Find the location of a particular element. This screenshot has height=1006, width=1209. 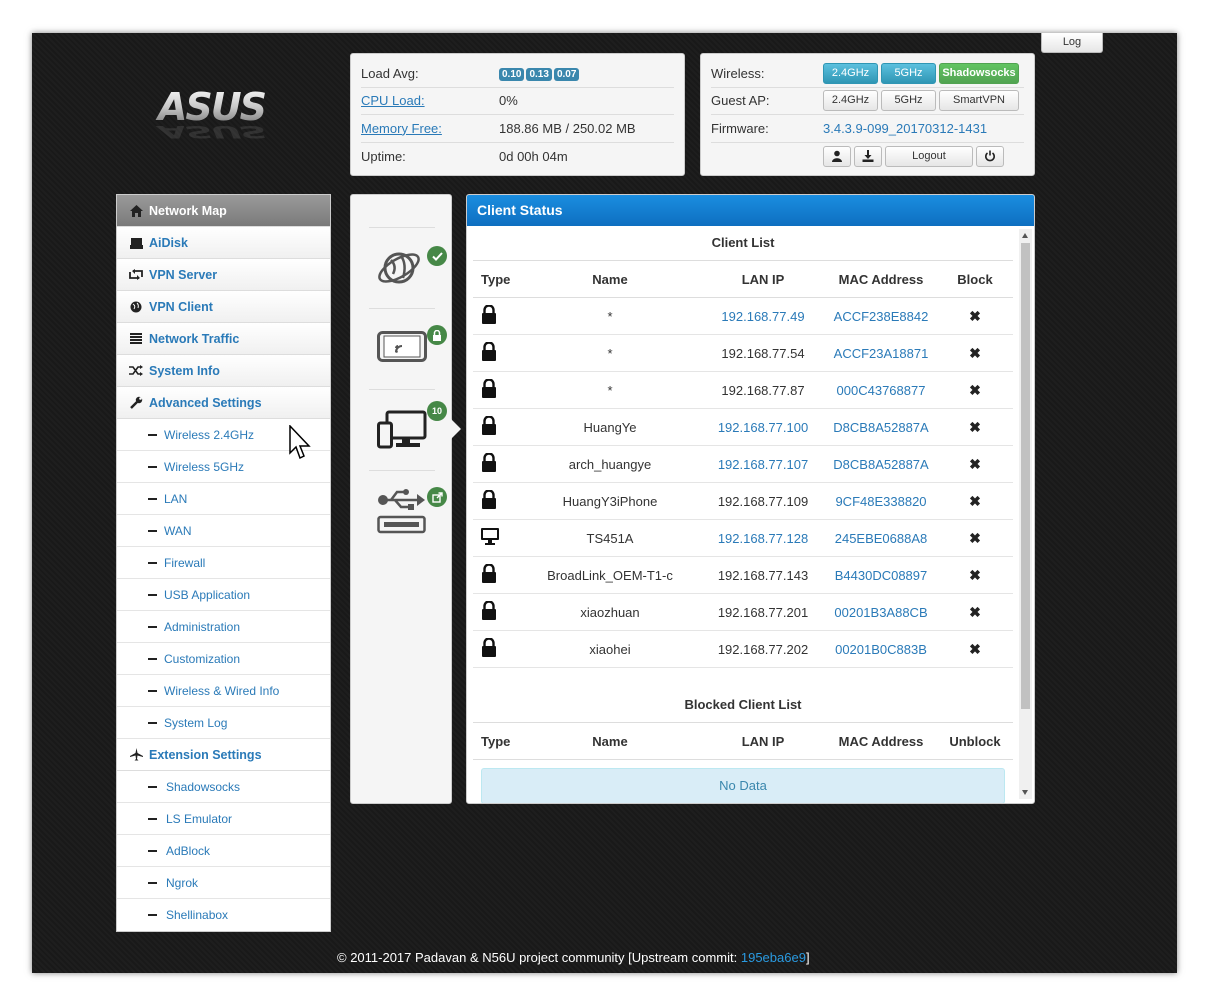

nav-vpn-client: VPN Client is located at coordinates (223, 307).